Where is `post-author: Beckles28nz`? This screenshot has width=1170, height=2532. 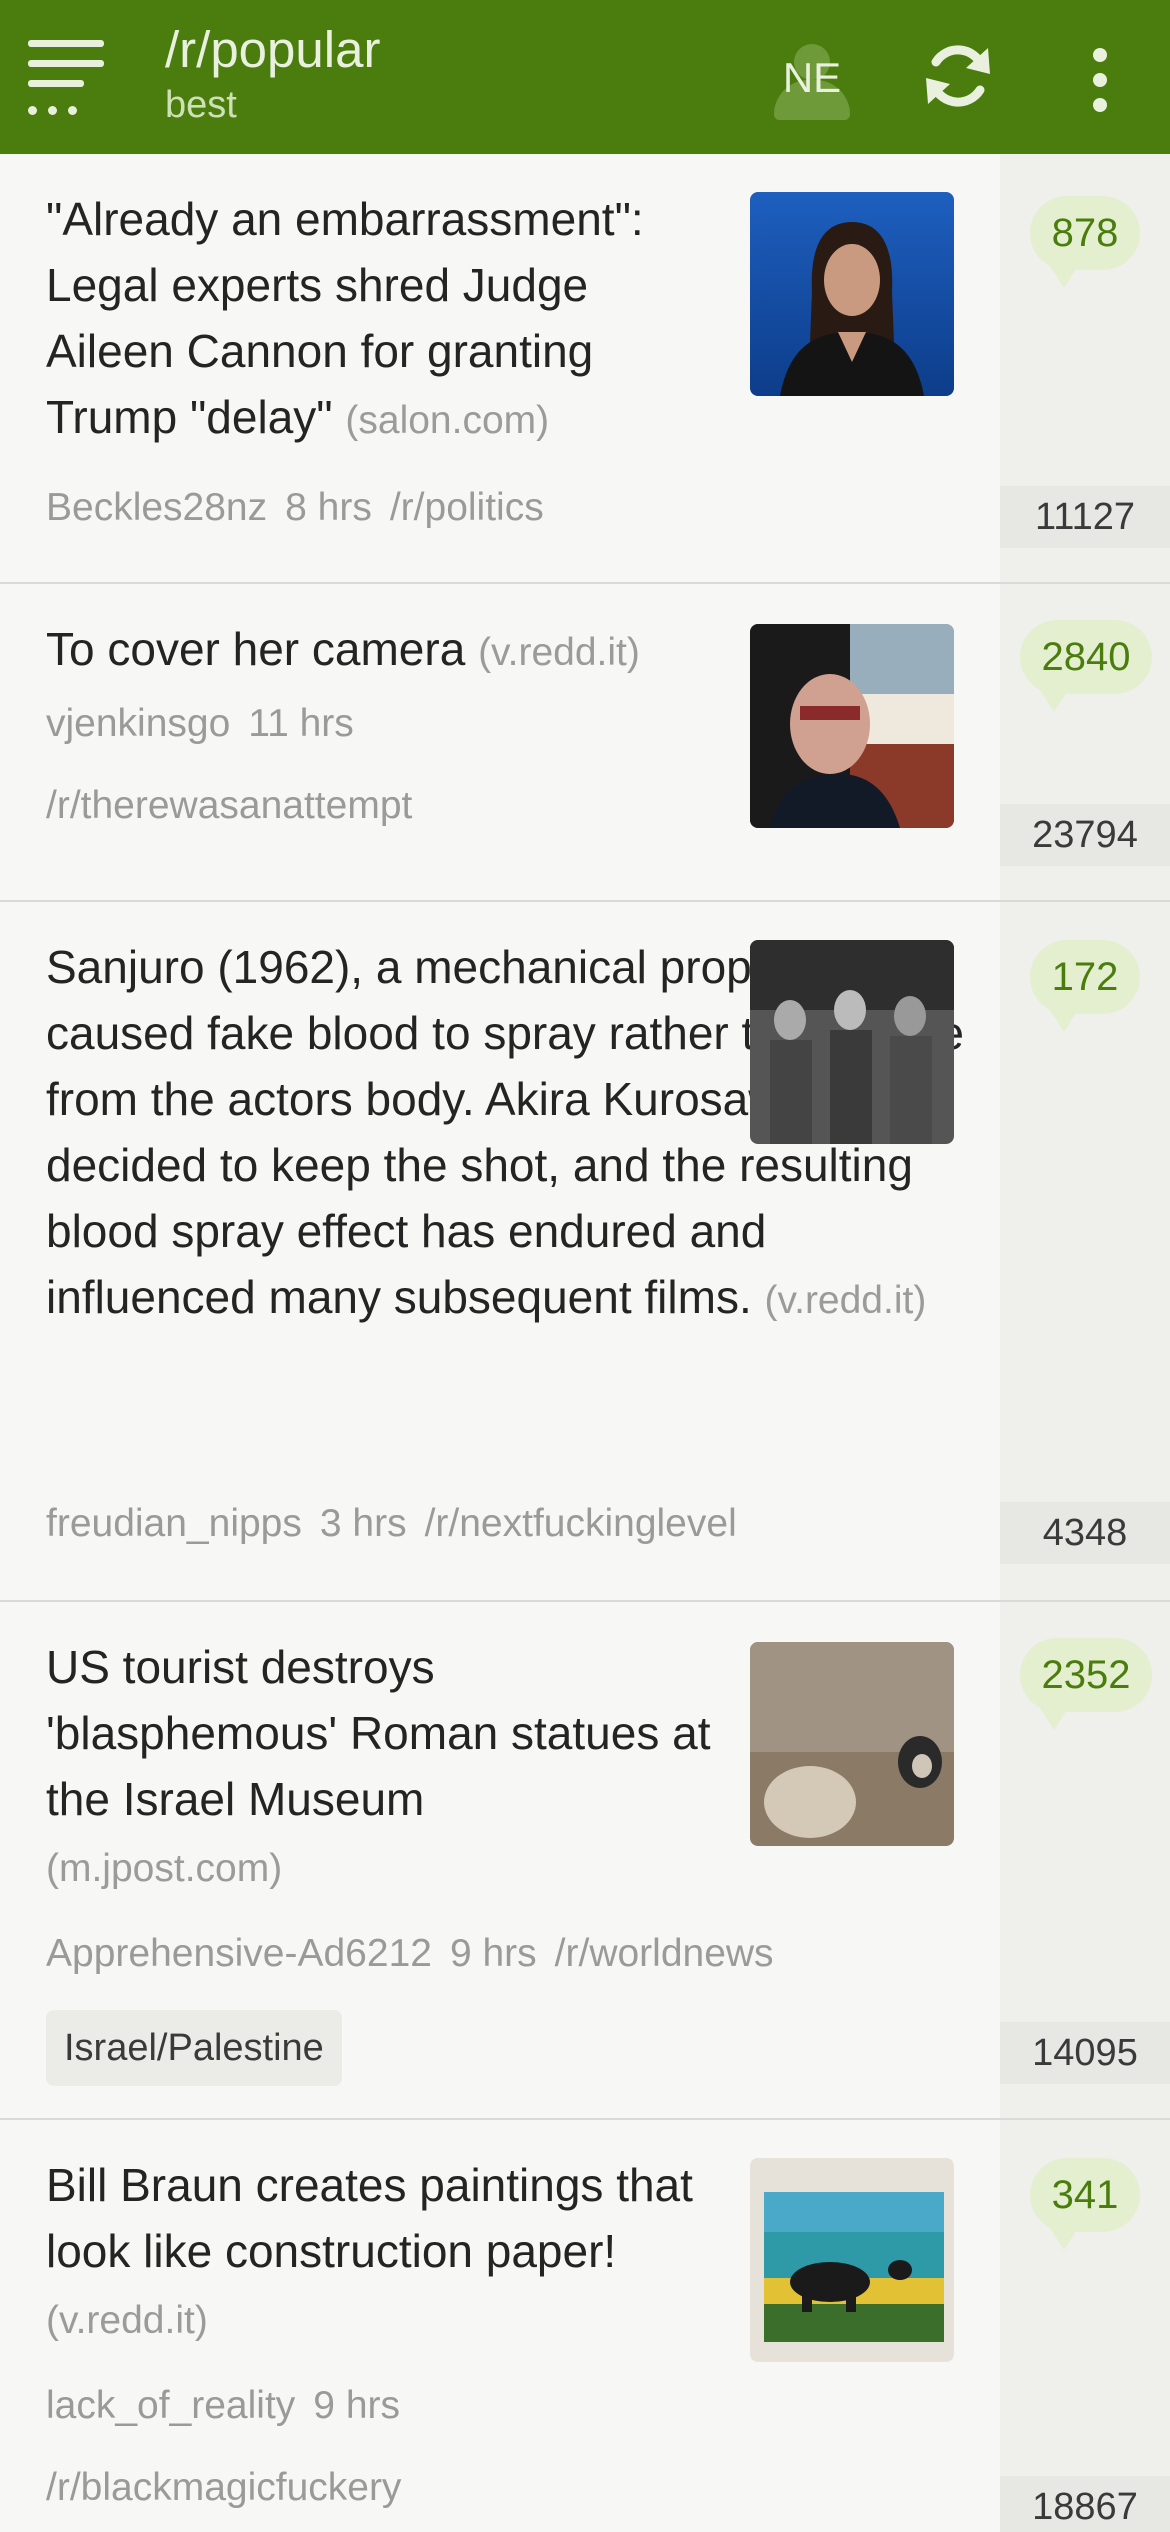 post-author: Beckles28nz is located at coordinates (156, 507).